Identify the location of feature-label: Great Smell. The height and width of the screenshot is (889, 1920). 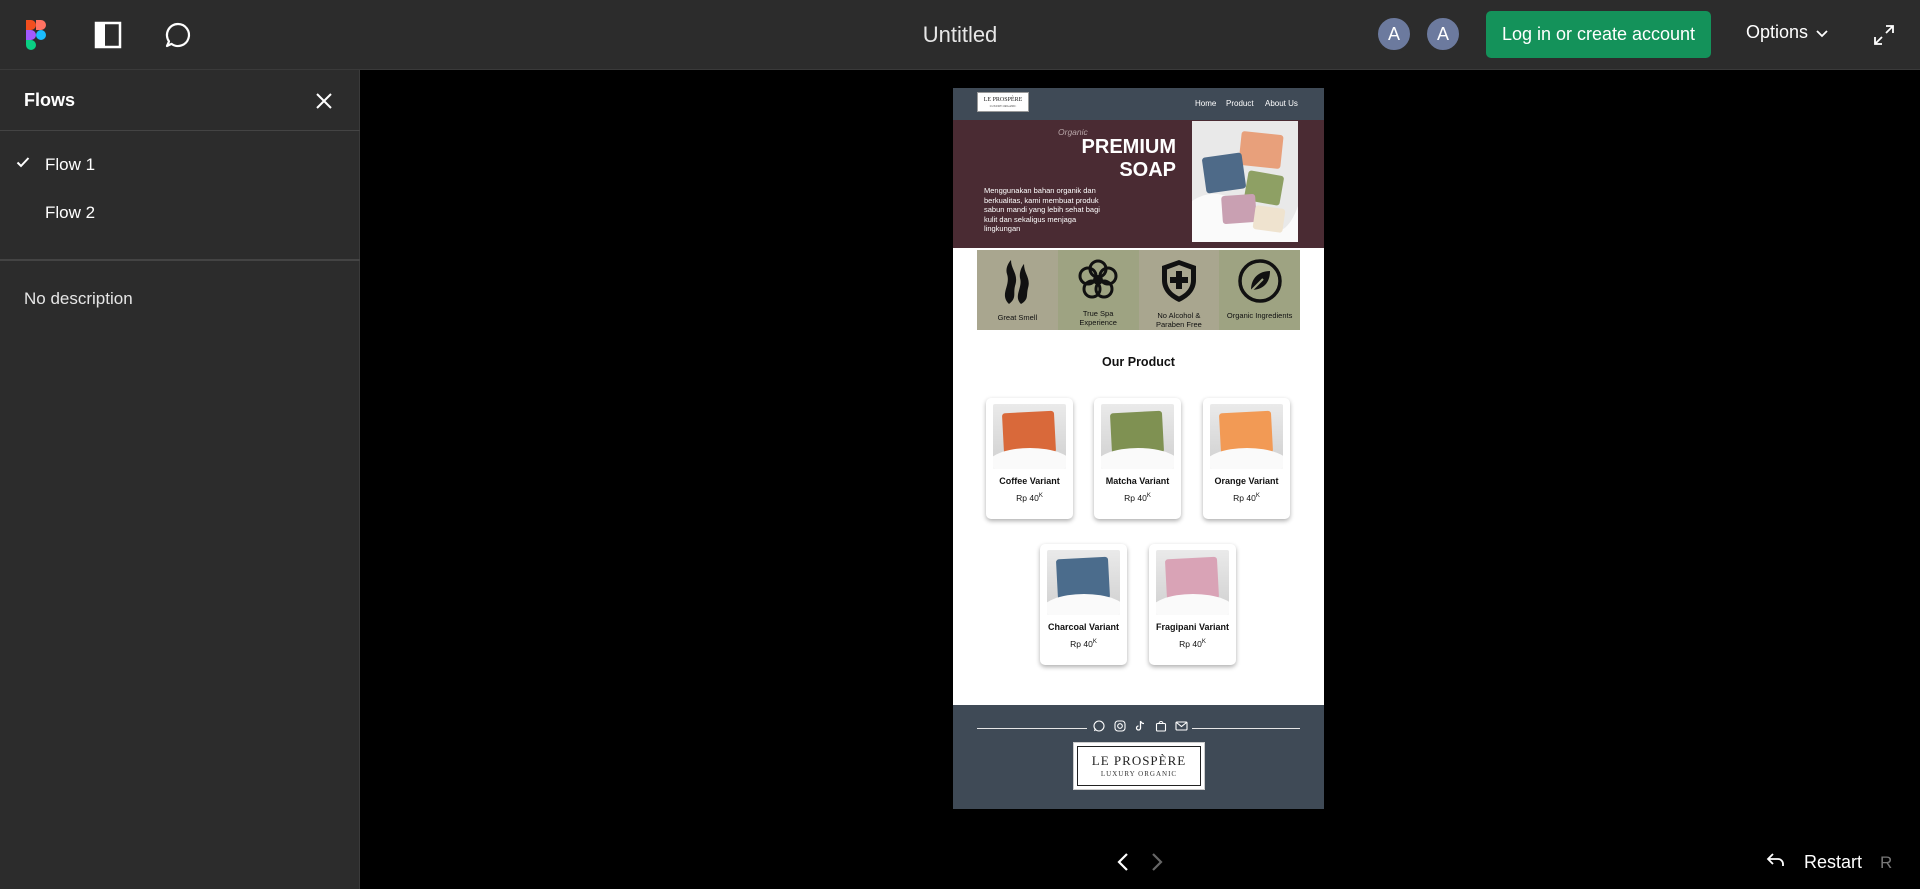
(1017, 317).